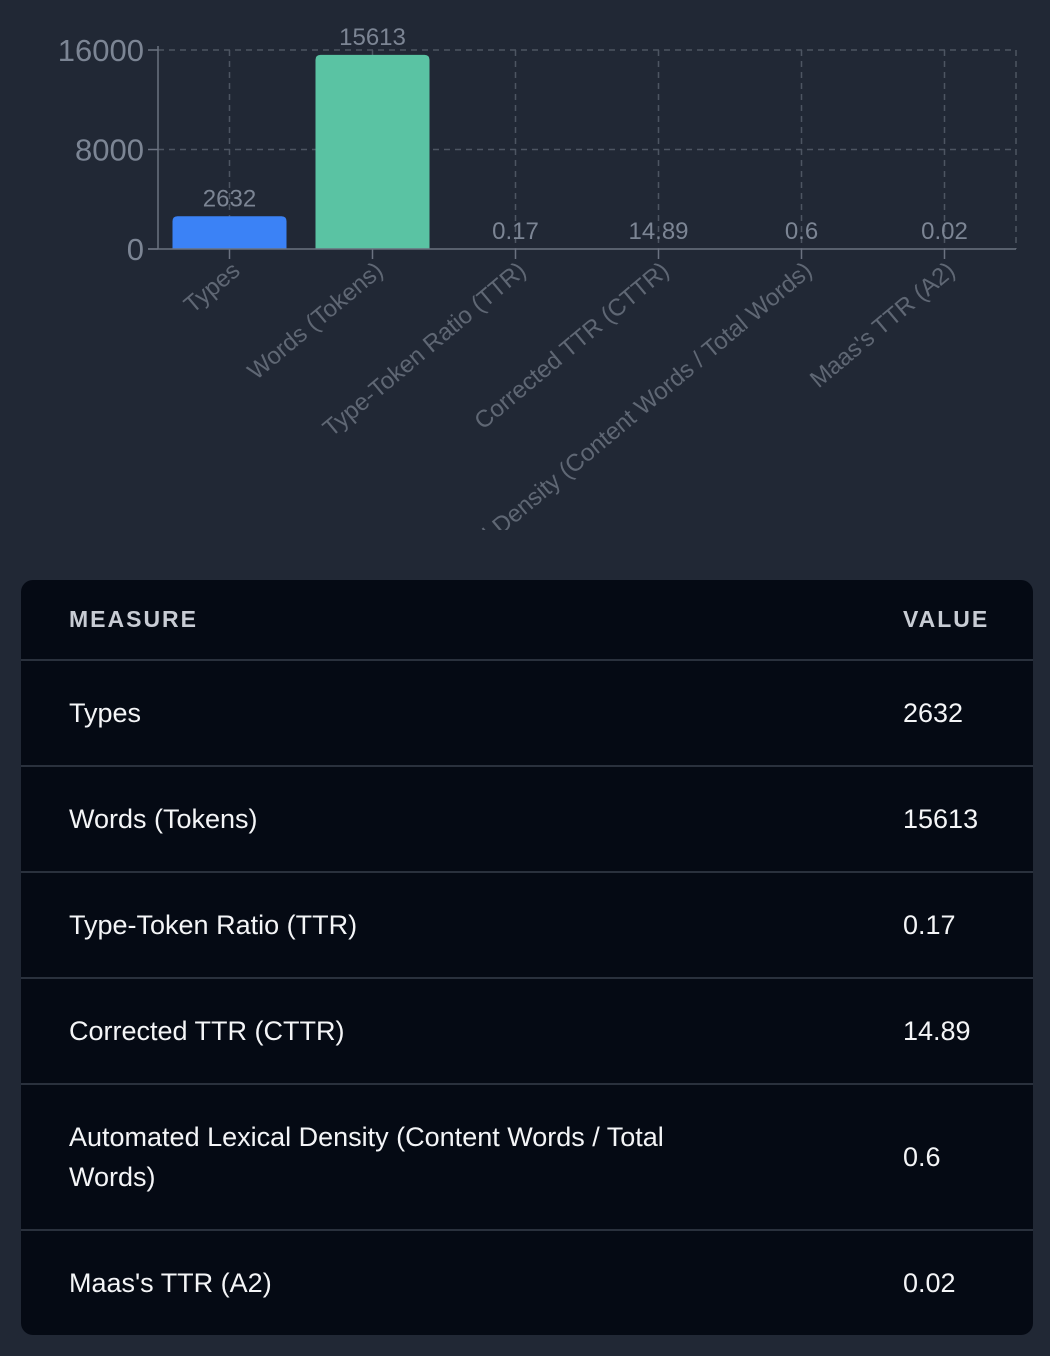 This screenshot has height=1356, width=1050. I want to click on table-row: Maas's TTR (A2) 0.02, so click(527, 1282).